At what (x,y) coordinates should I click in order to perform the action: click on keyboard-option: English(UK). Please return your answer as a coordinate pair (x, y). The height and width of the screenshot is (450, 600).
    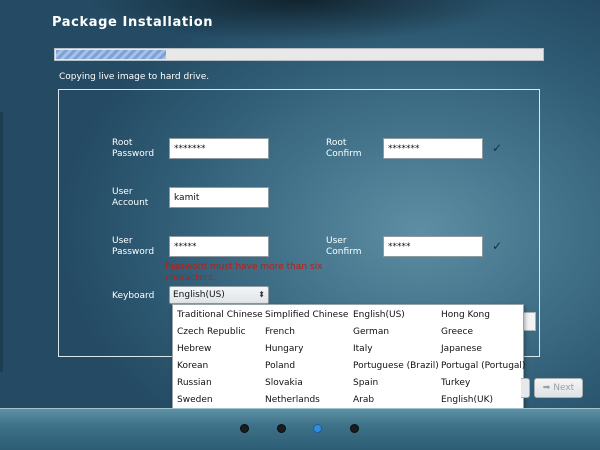
    Looking at the image, I should click on (485, 400).